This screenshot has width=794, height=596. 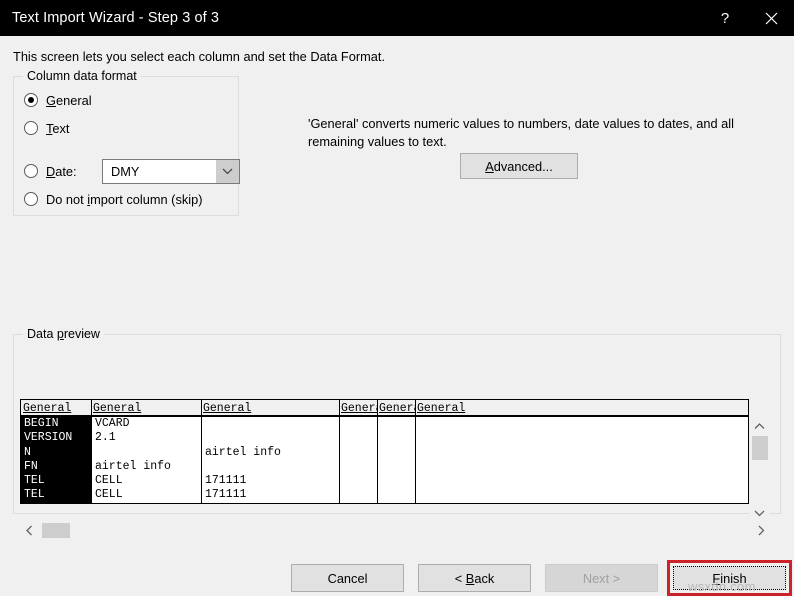 What do you see at coordinates (484, 578) in the screenshot?
I see `back-post: ack` at bounding box center [484, 578].